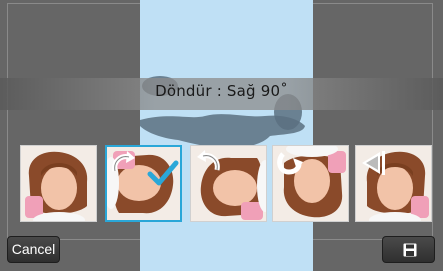 The height and width of the screenshot is (271, 443). Describe the element at coordinates (222, 112) in the screenshot. I see `preview-silhouette` at that location.